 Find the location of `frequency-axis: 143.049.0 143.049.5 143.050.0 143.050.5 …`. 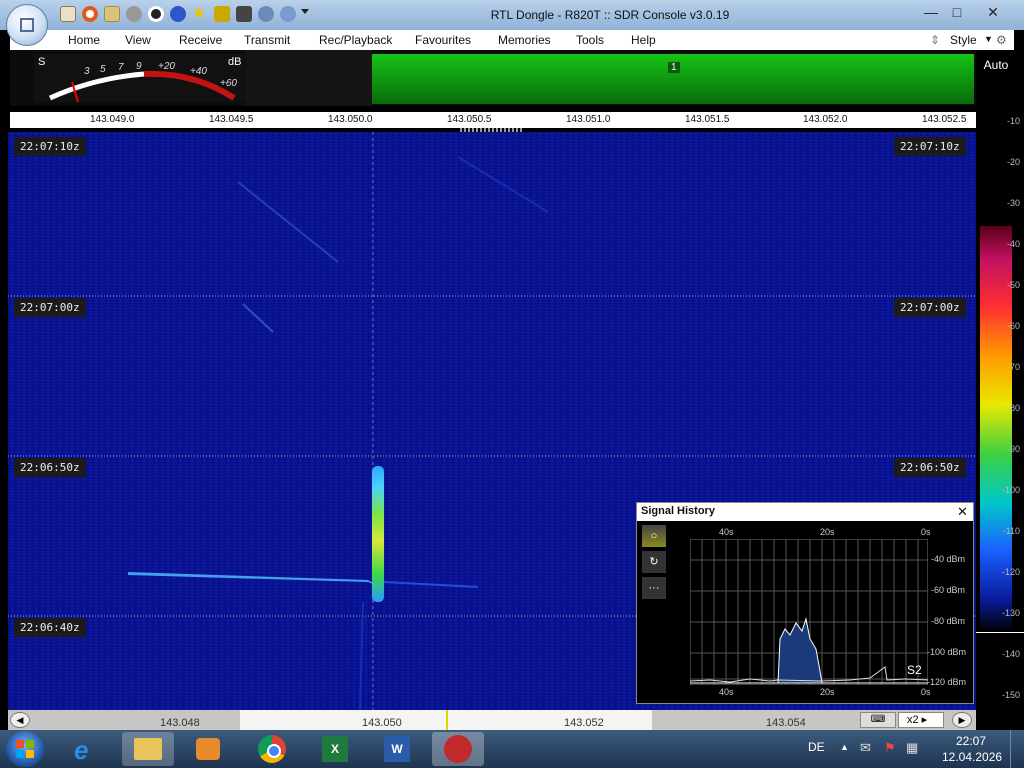

frequency-axis: 143.049.0 143.049.5 143.050.0 143.050.5 … is located at coordinates (493, 120).